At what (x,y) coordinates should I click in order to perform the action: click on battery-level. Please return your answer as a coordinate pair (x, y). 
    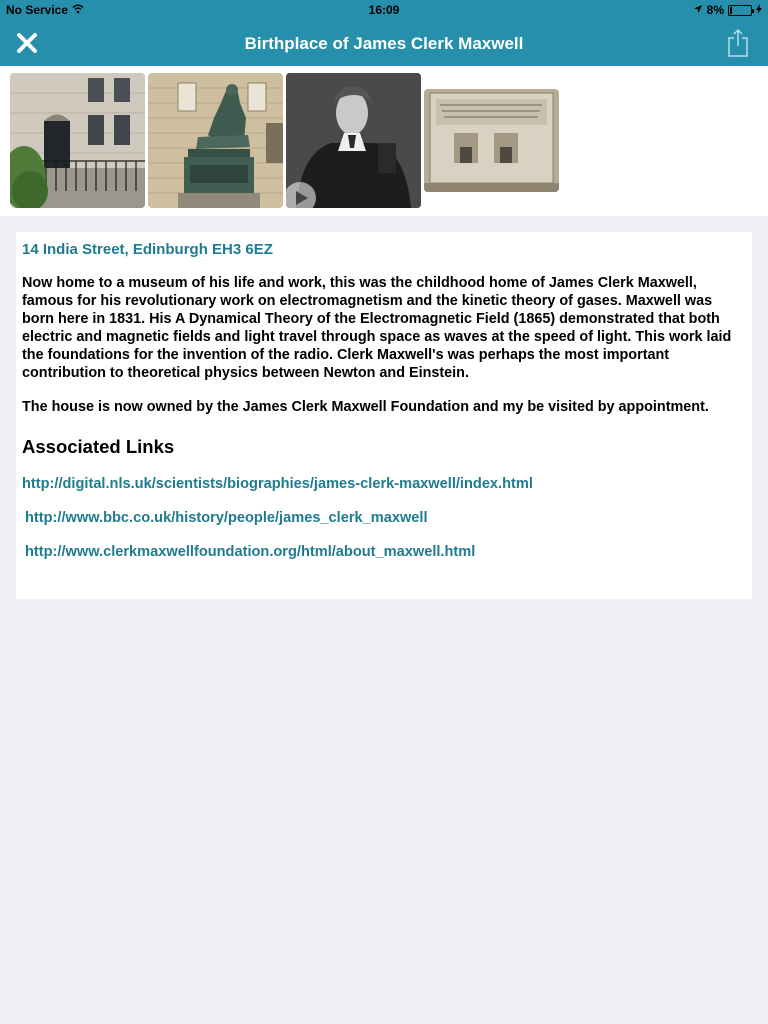
    Looking at the image, I should click on (731, 10).